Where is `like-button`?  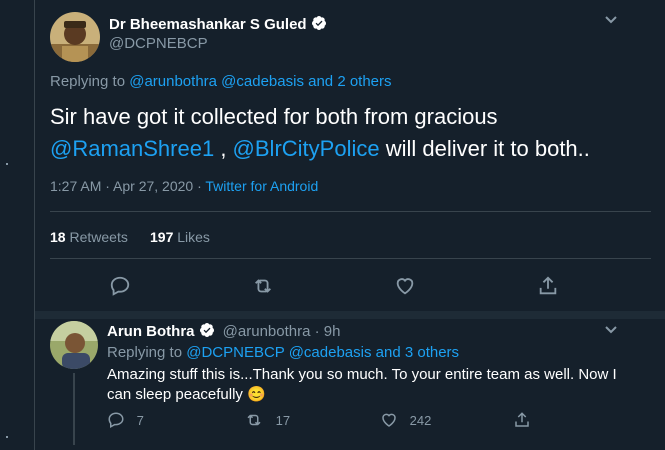
like-button is located at coordinates (405, 286).